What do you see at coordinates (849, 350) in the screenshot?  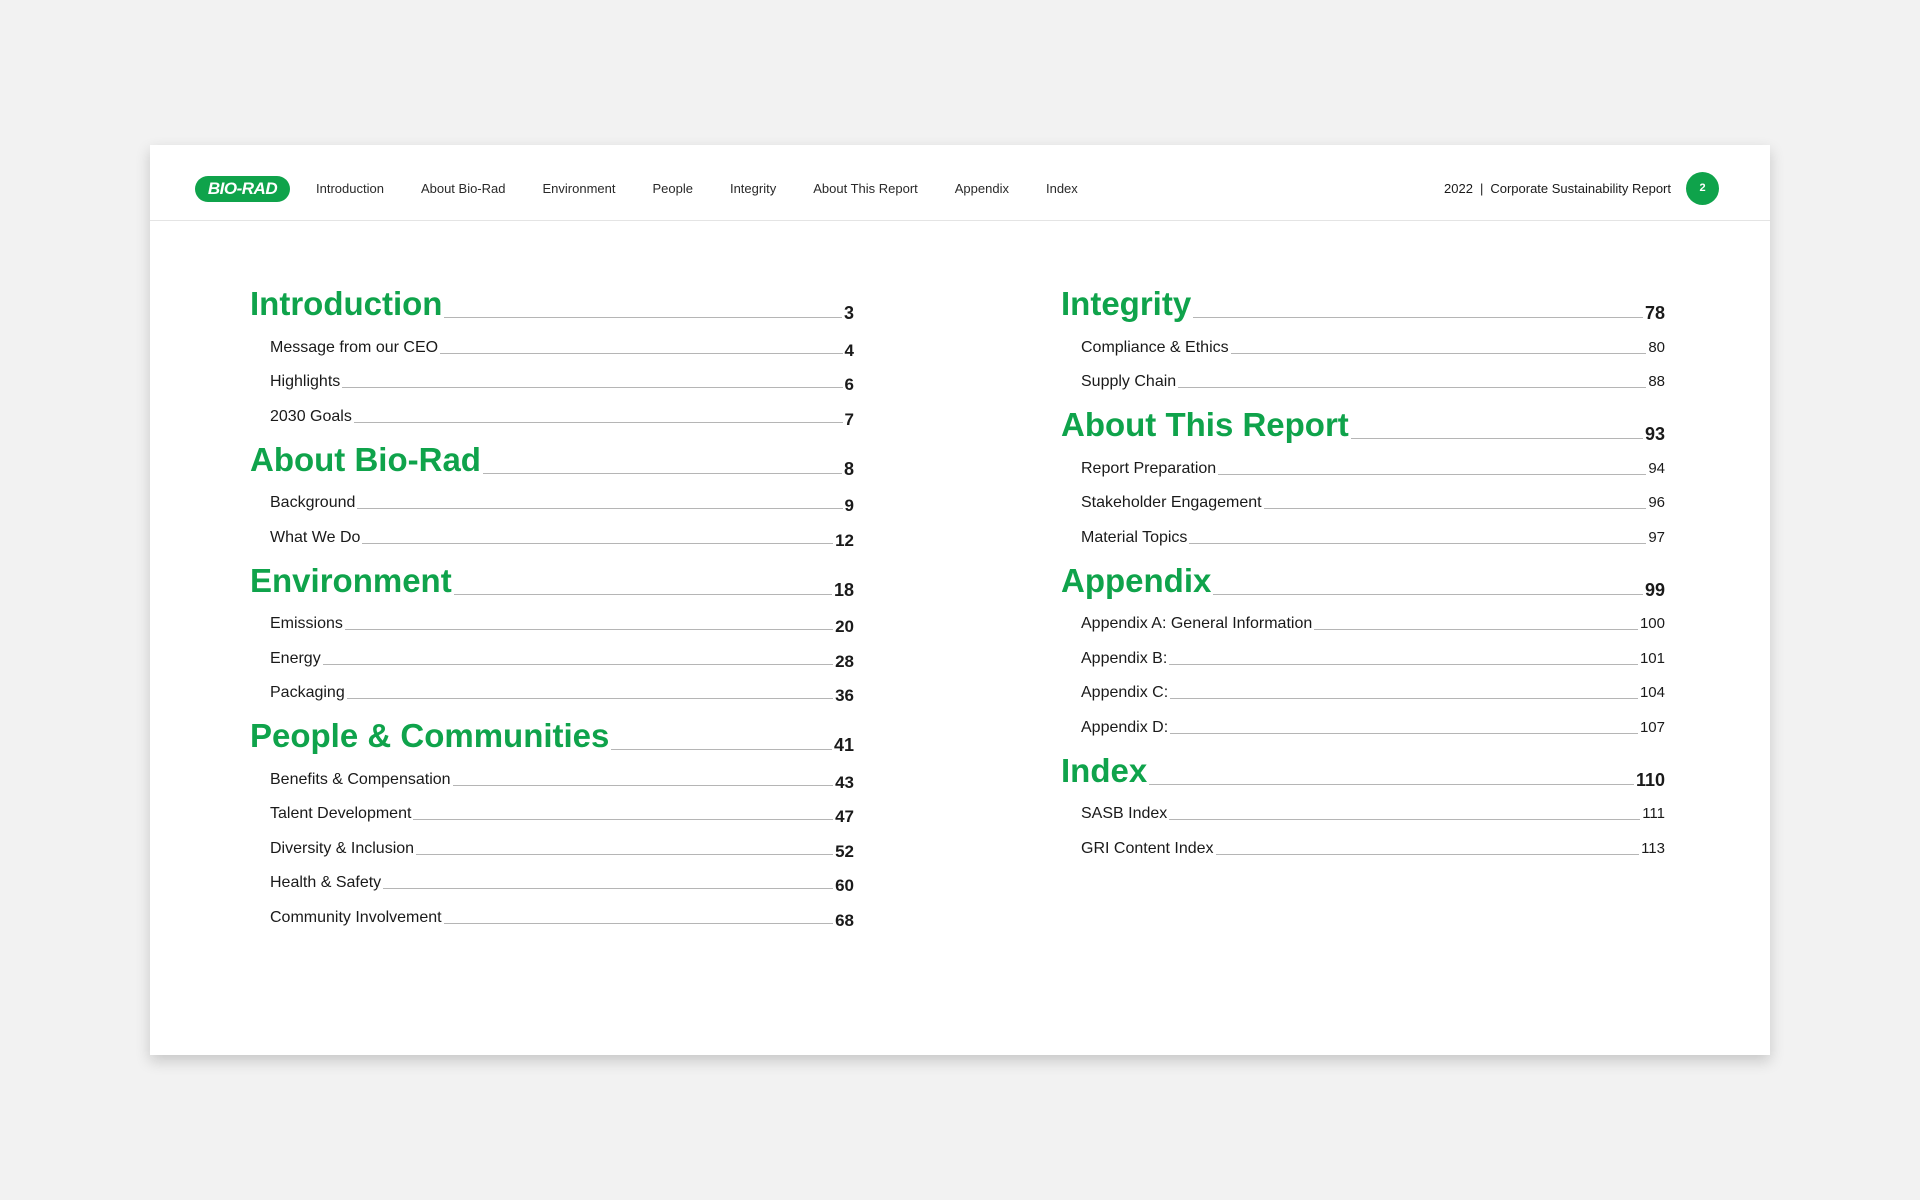 I see `toc-item-page: 4` at bounding box center [849, 350].